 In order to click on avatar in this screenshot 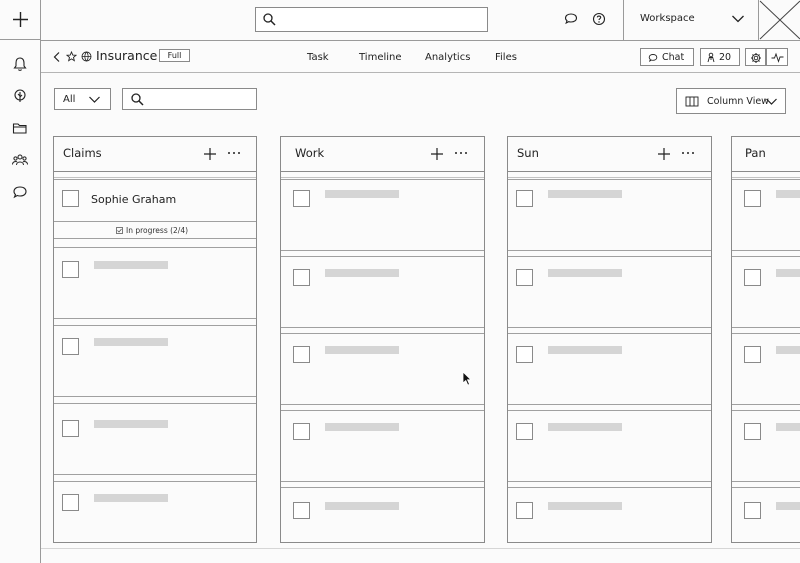, I will do `click(779, 20)`.